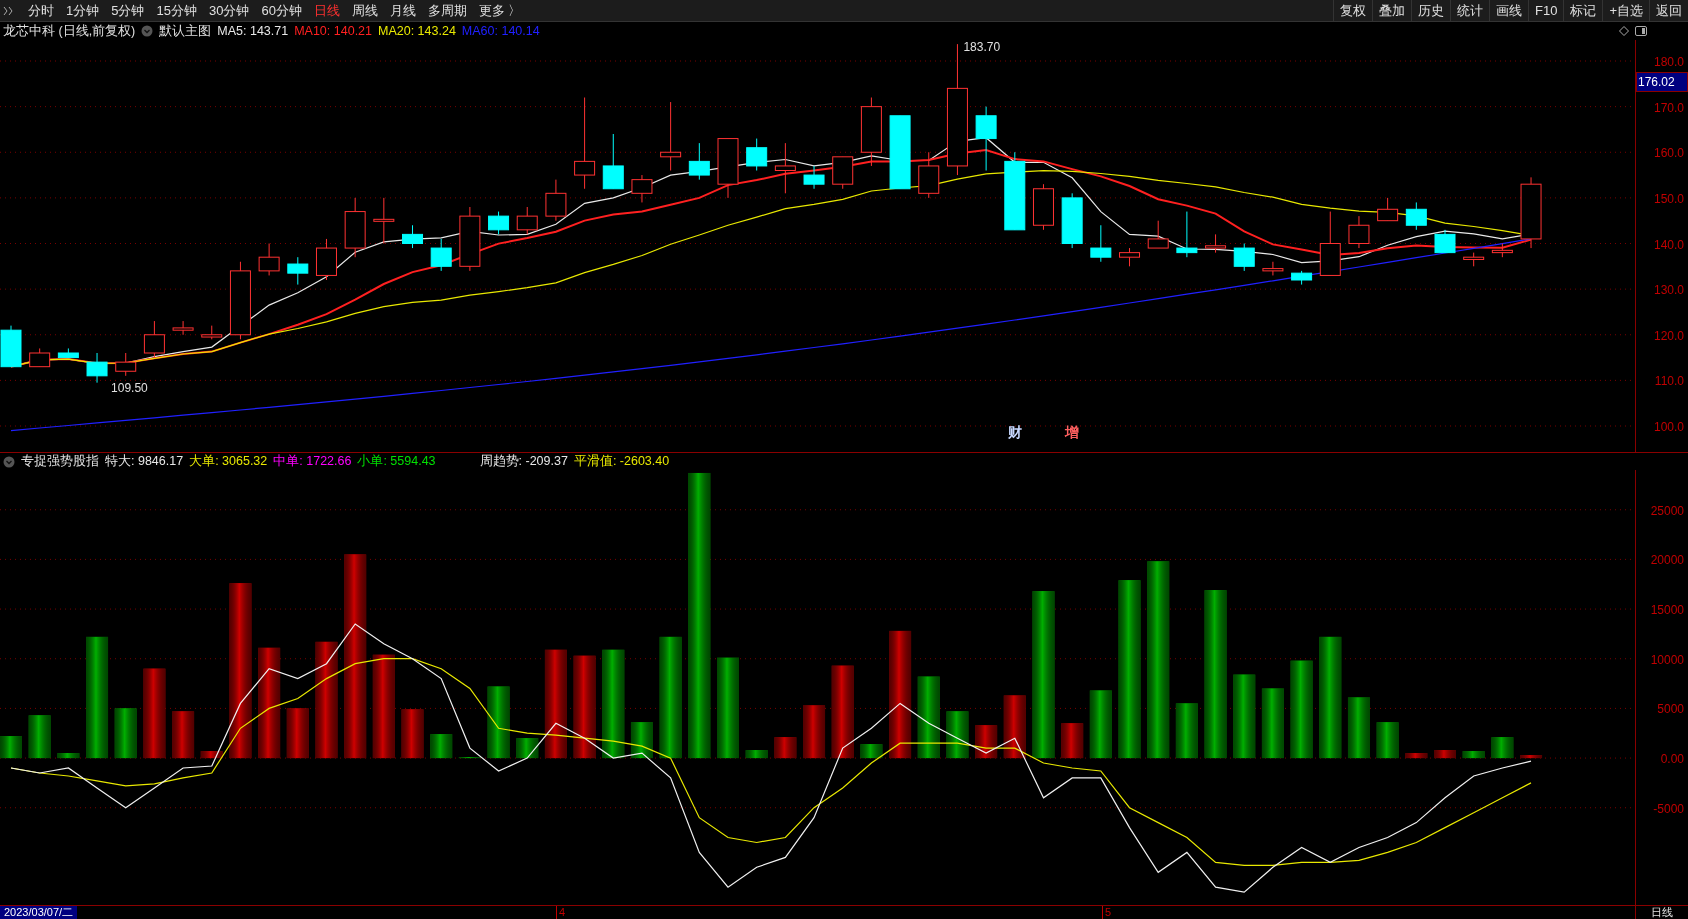 This screenshot has height=919, width=1688. Describe the element at coordinates (312, 462) in the screenshot. I see `indicator-value: 中单: 1722.66` at that location.